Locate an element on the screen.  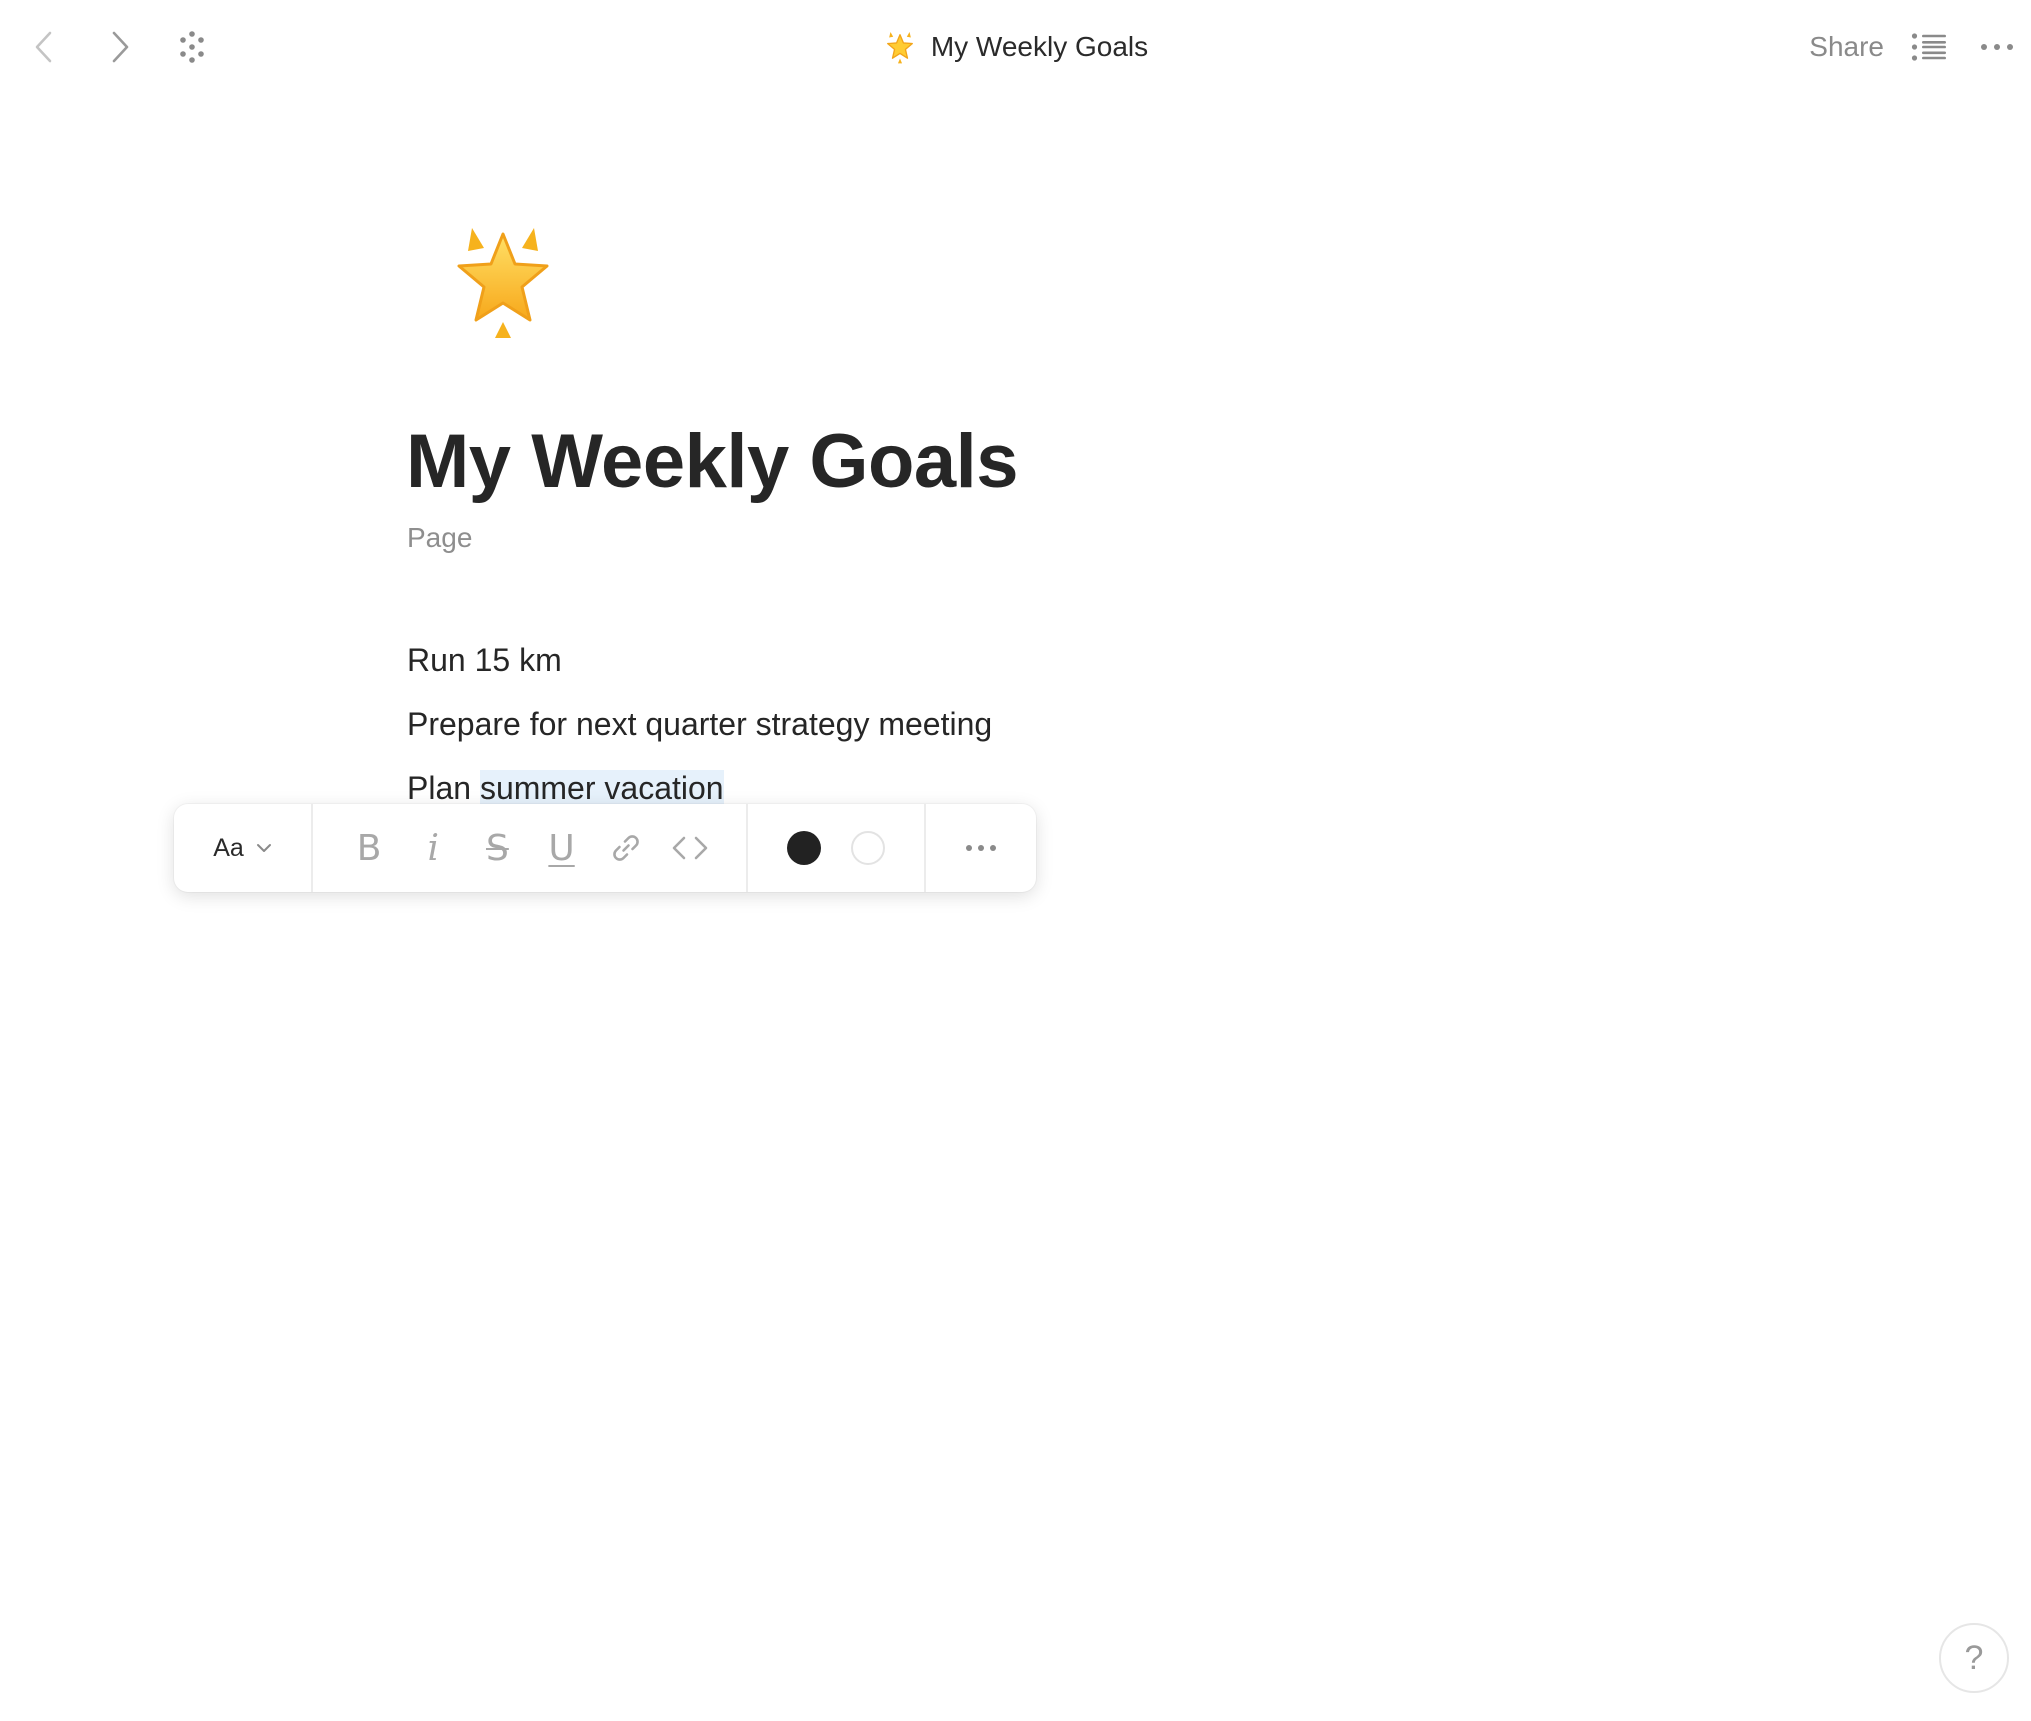
page-title: My Weekly Goals is located at coordinates (712, 461).